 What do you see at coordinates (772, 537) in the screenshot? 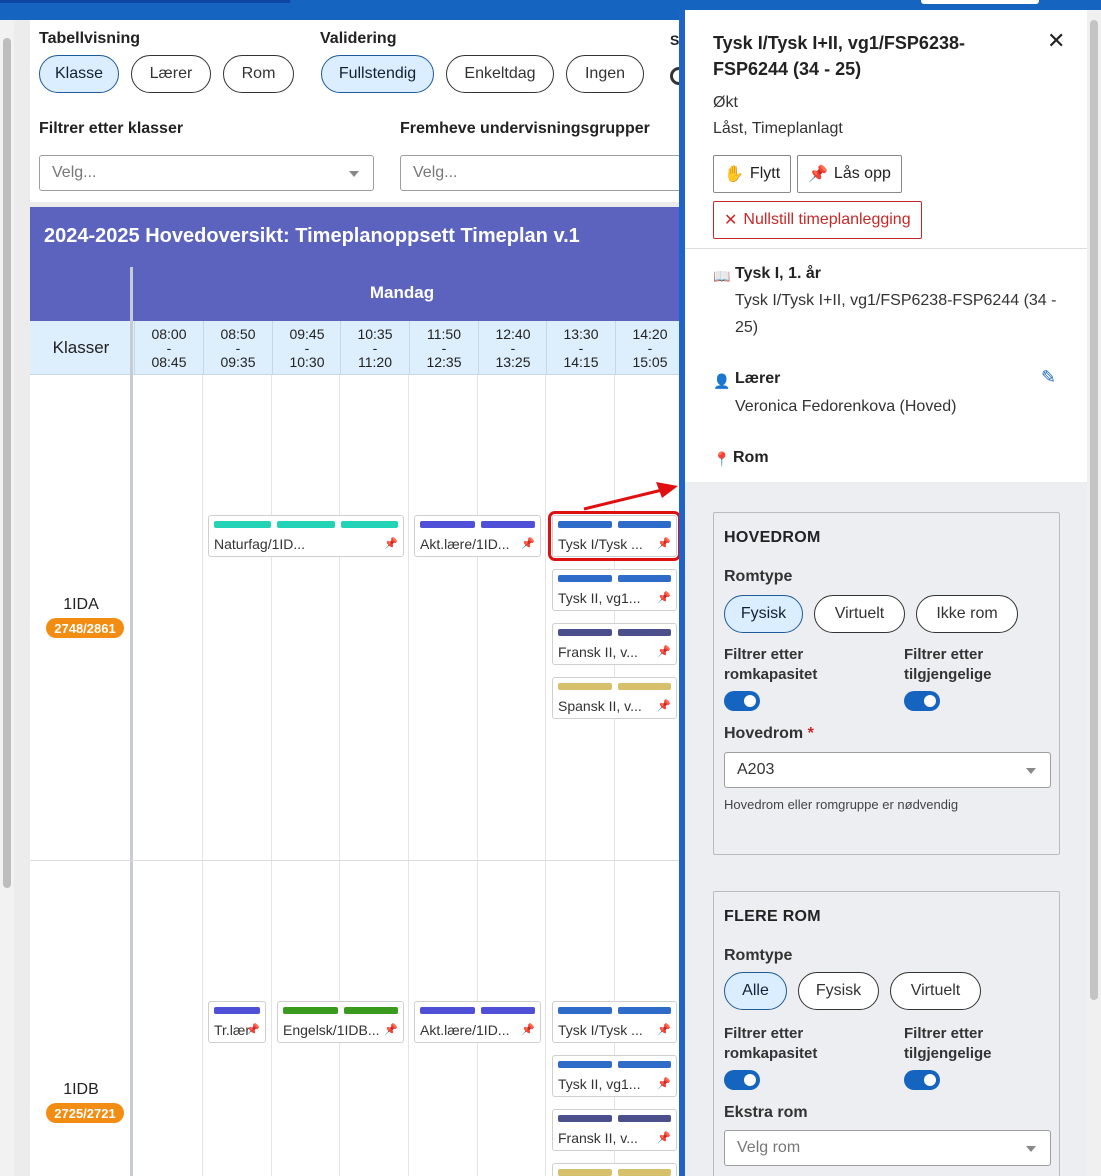
I see `hovedrom-title: HOVEDROM` at bounding box center [772, 537].